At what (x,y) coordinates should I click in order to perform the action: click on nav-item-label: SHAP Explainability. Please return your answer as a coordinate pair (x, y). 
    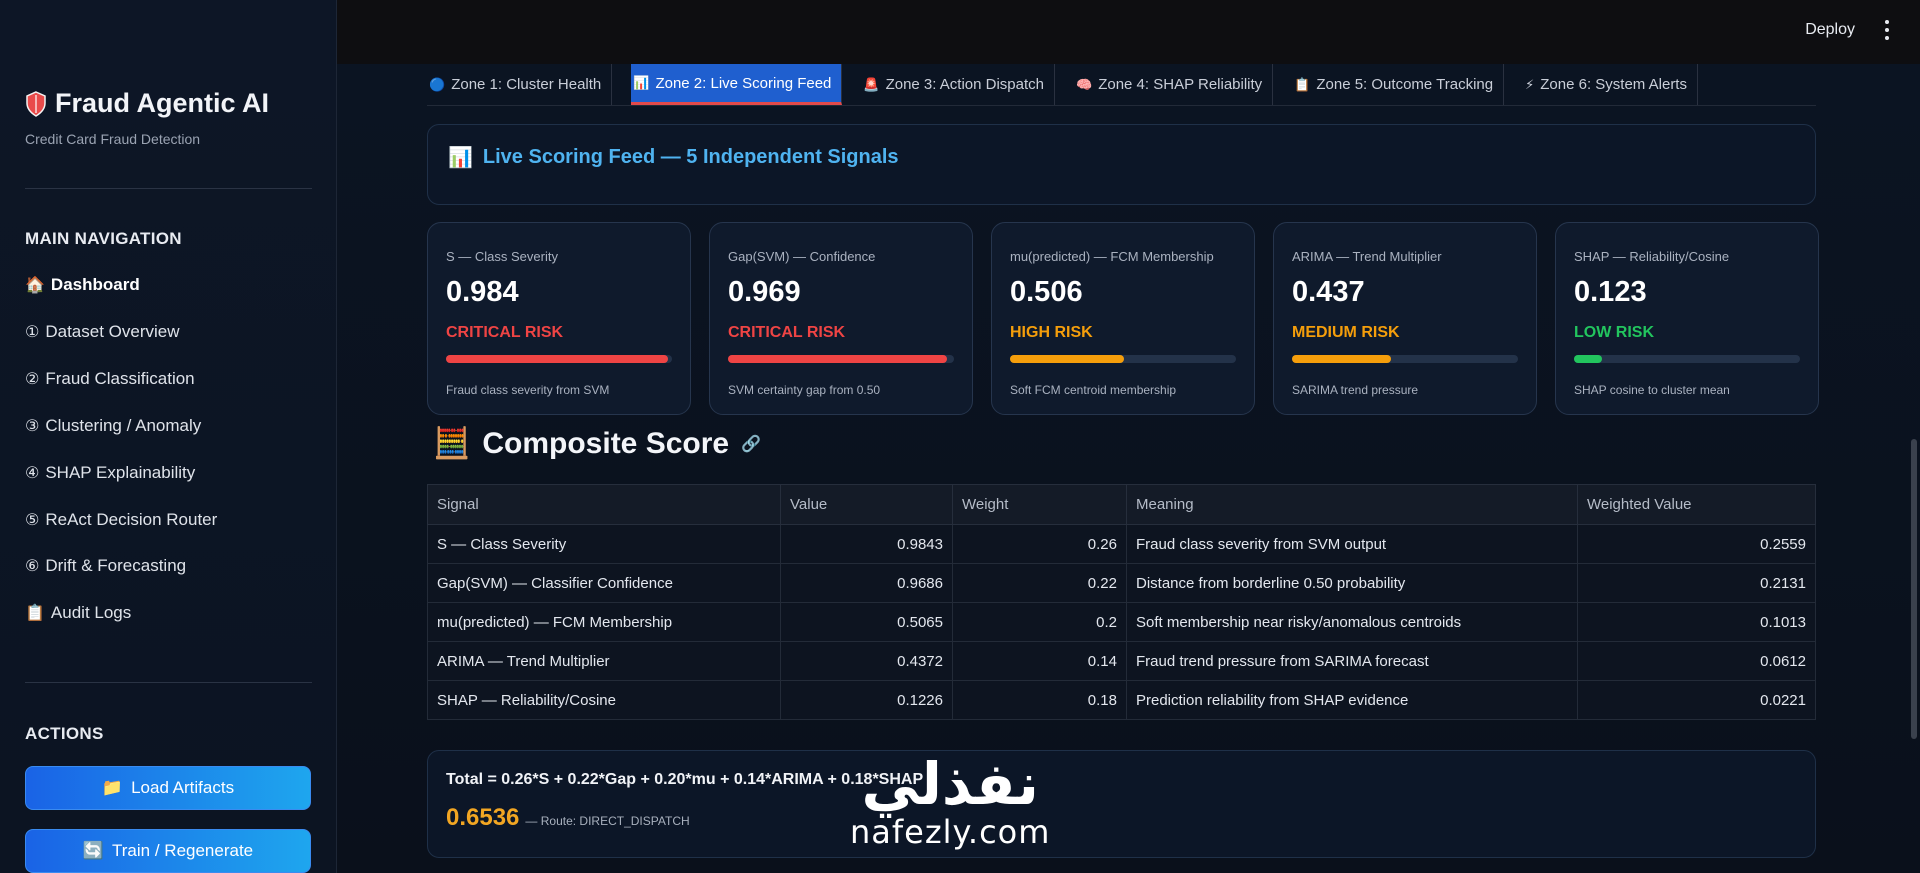
    Looking at the image, I should click on (120, 472).